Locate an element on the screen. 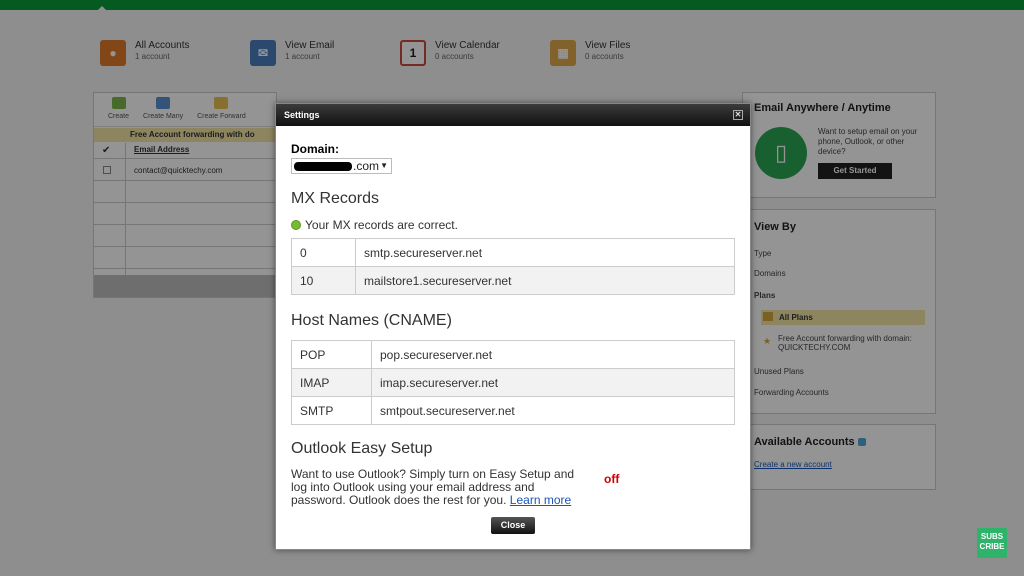  cname-heading: Host Names (CNAME) is located at coordinates (371, 320).